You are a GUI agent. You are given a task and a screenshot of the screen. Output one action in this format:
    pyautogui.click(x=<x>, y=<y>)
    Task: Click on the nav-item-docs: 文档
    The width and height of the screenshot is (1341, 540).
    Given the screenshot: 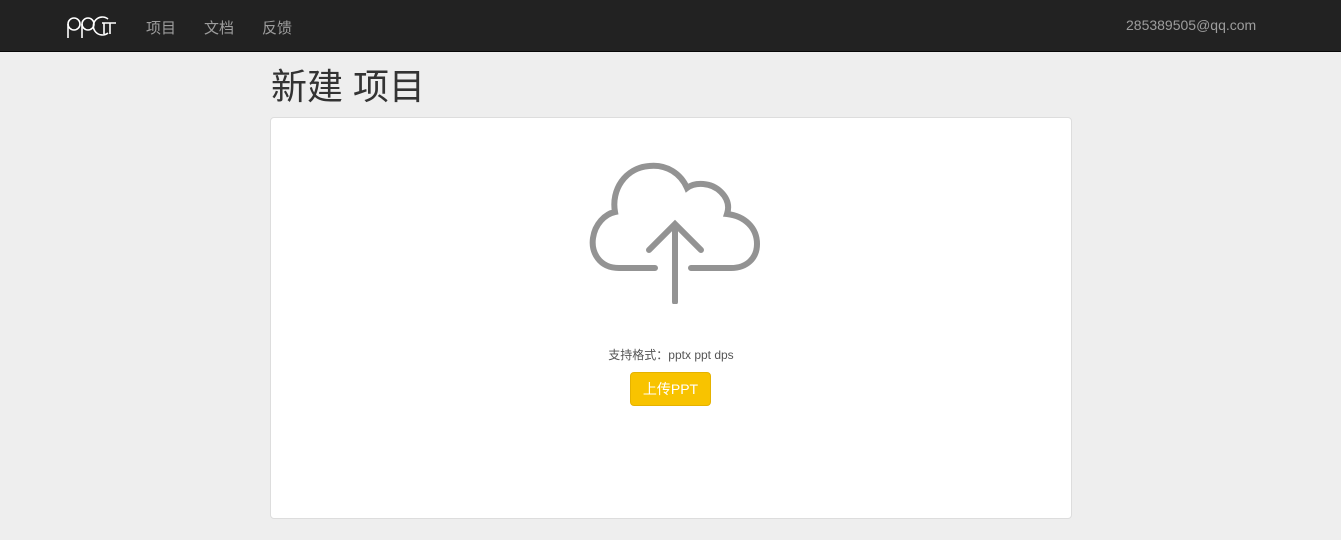 What is the action you would take?
    pyautogui.click(x=219, y=27)
    